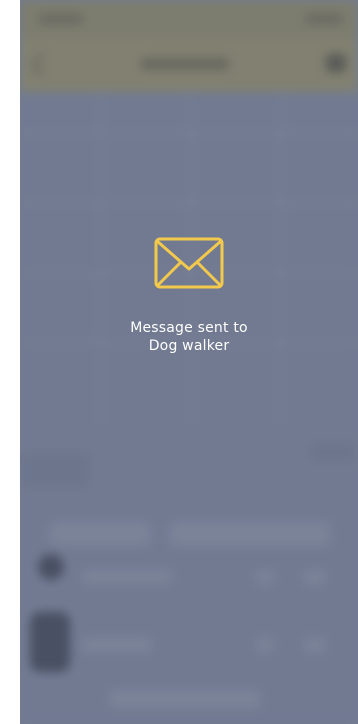 This screenshot has width=358, height=724. What do you see at coordinates (189, 337) in the screenshot?
I see `message-sent-text: Message sent to Dog walker` at bounding box center [189, 337].